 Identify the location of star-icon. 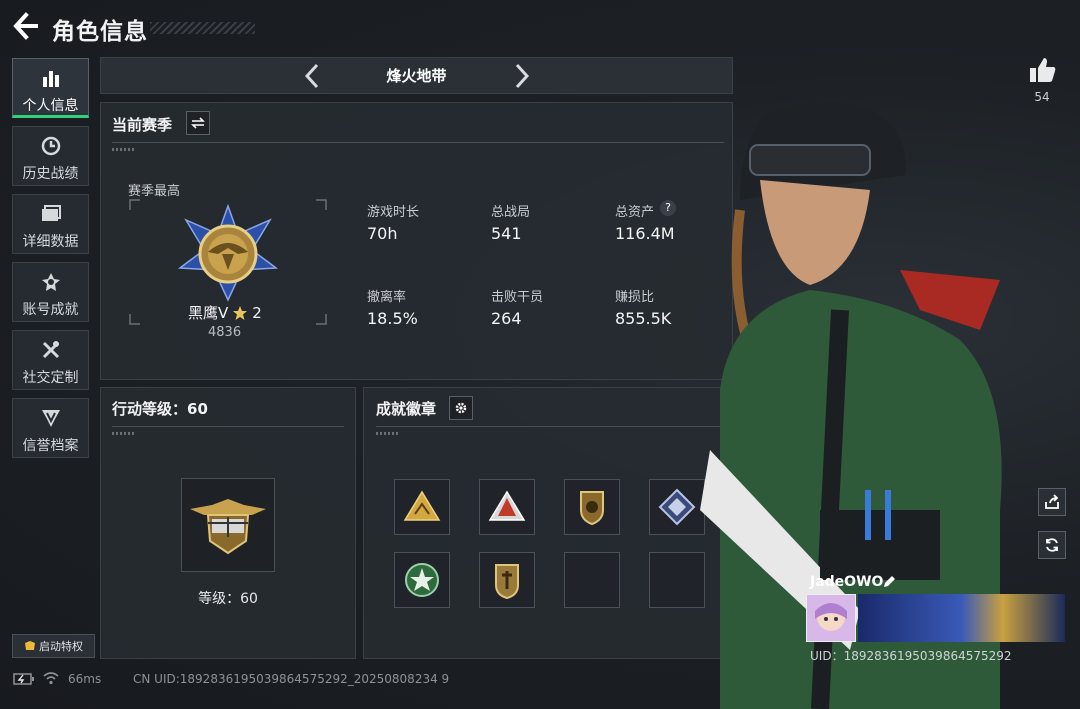
(240, 312).